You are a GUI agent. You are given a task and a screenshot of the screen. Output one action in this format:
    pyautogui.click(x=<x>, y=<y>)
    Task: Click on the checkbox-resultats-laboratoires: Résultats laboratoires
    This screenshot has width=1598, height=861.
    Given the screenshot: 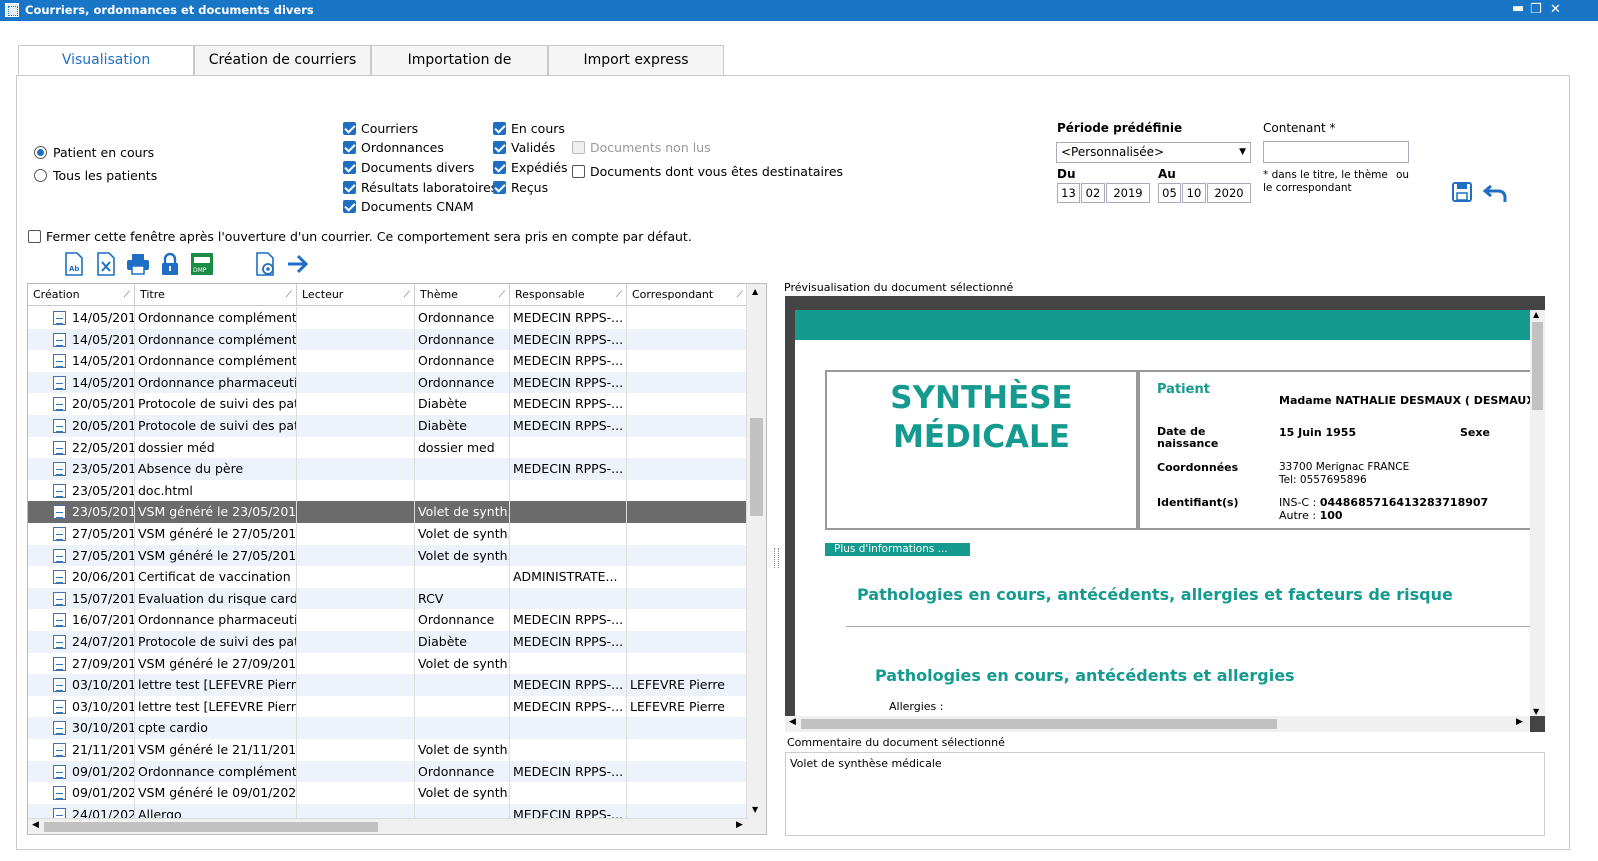 What is the action you would take?
    pyautogui.click(x=420, y=187)
    